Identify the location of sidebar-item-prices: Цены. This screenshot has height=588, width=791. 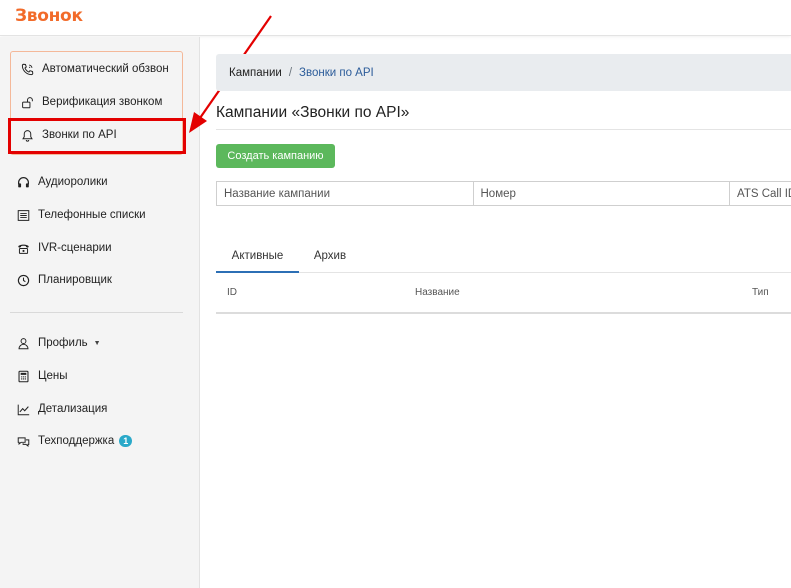
(42, 376).